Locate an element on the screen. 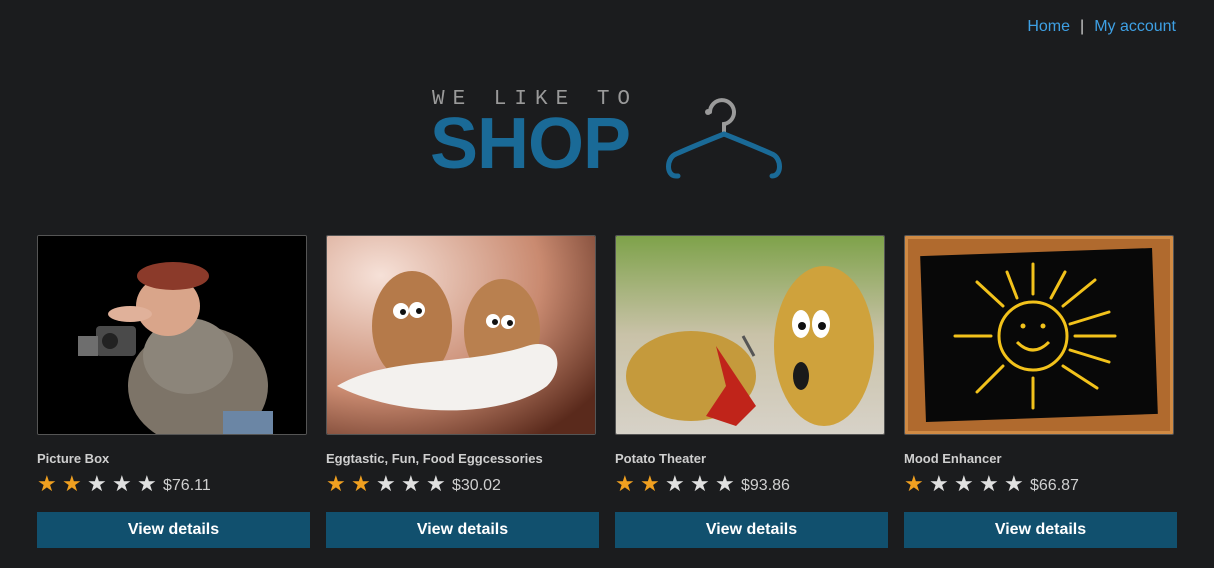 The height and width of the screenshot is (568, 1214). my-account-link: My account is located at coordinates (1135, 26).